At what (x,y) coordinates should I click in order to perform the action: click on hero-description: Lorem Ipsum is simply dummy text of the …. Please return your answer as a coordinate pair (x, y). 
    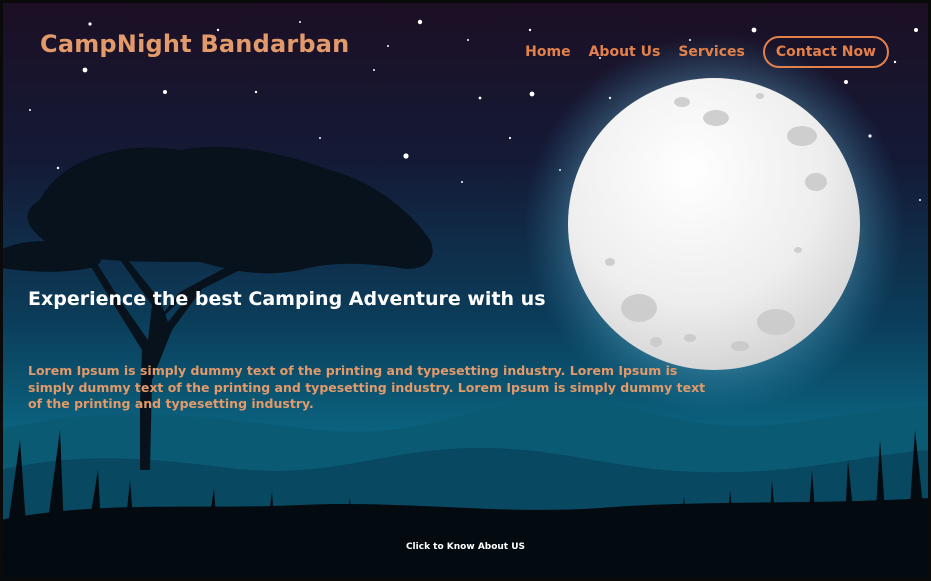
    Looking at the image, I should click on (367, 387).